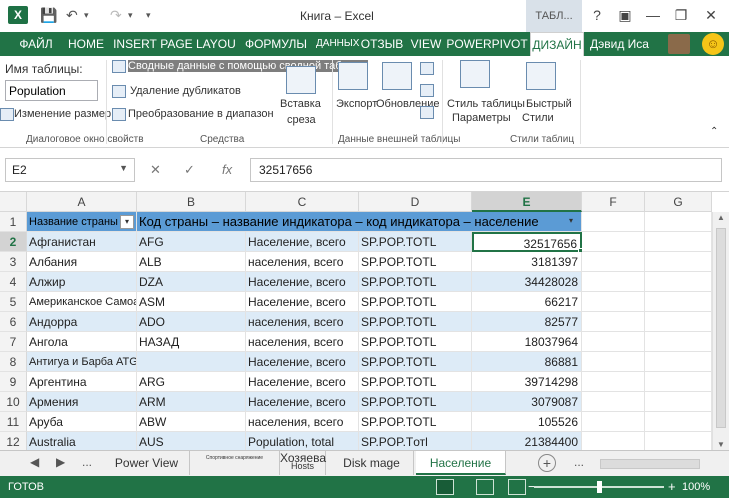 This screenshot has height=498, width=729. What do you see at coordinates (487, 44) in the screenshot?
I see `tab-powerpivot: POWERPIVOT` at bounding box center [487, 44].